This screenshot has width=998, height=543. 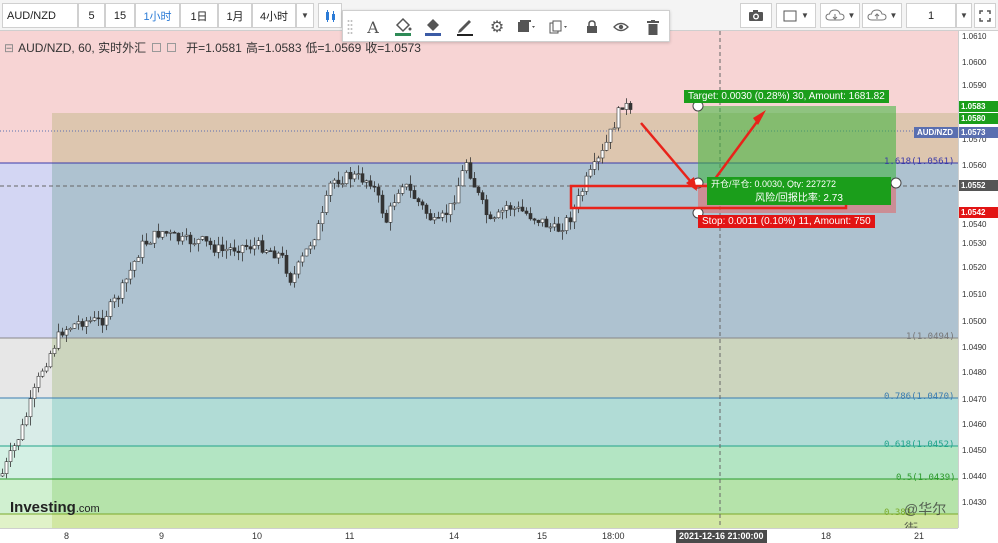 I want to click on text-tool-button: A, so click(x=373, y=27).